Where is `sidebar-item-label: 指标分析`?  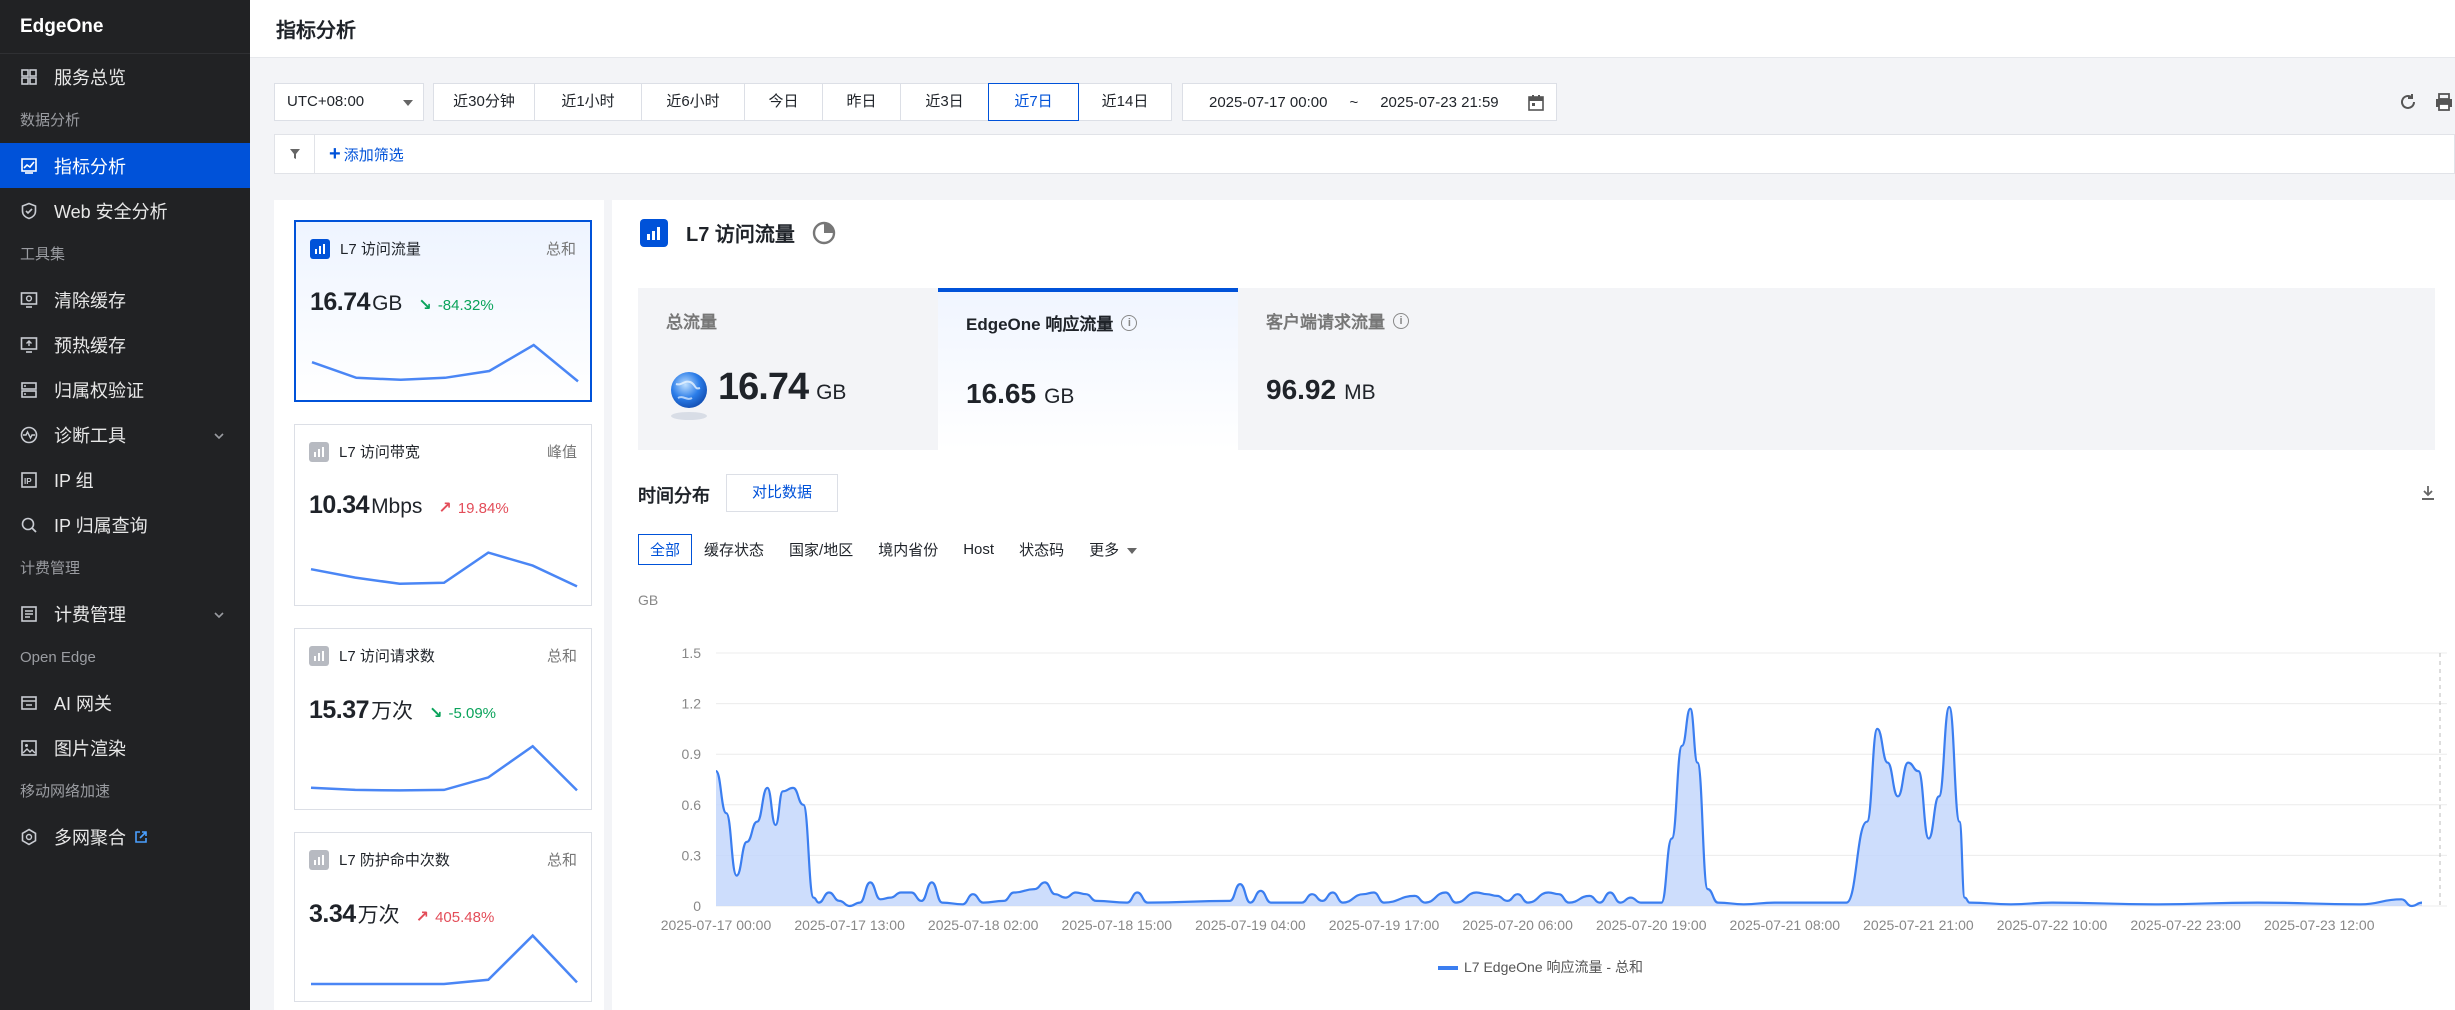
sidebar-item-label: 指标分析 is located at coordinates (90, 166).